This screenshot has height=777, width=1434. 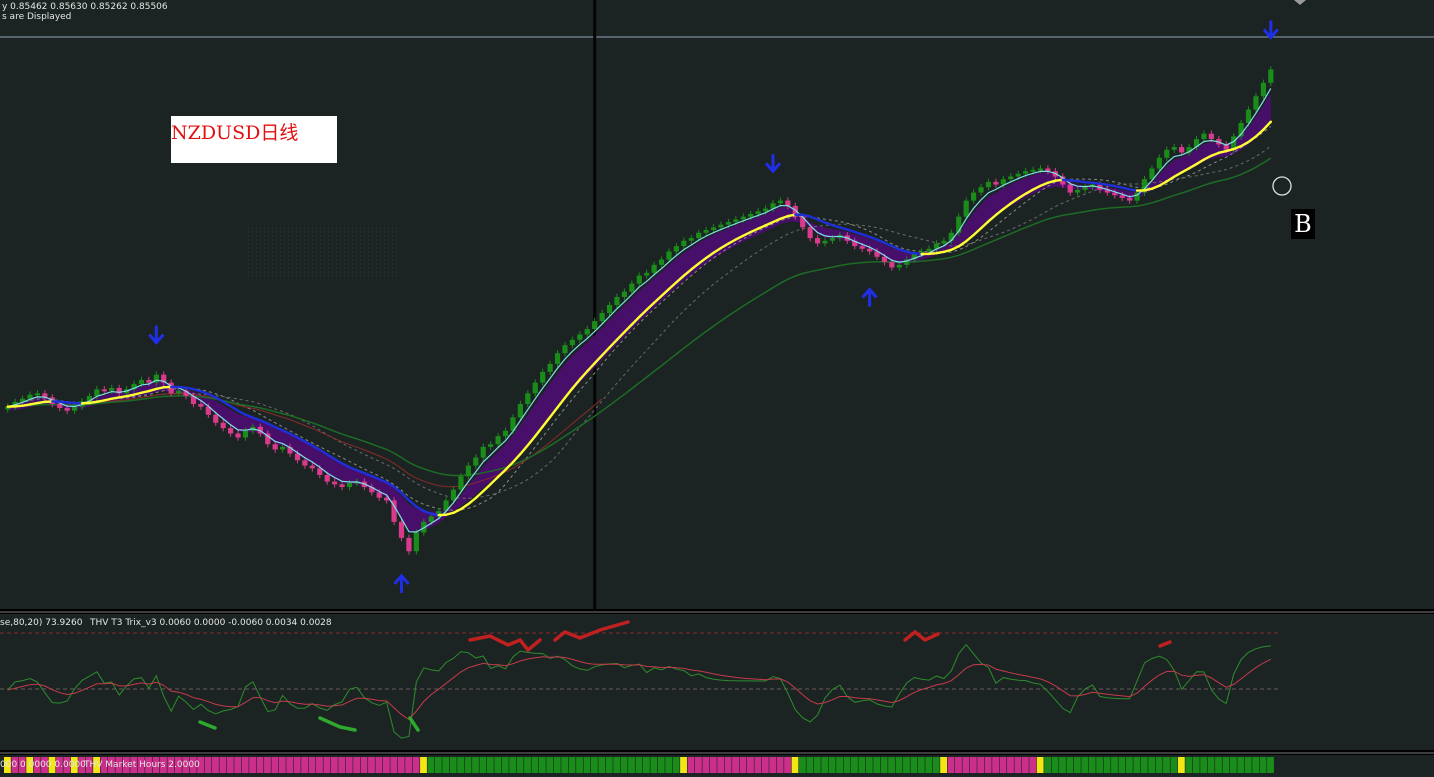 I want to click on ohlc-readout: y 0.85462 0.85630 0.85262 0.85506, so click(x=85, y=7).